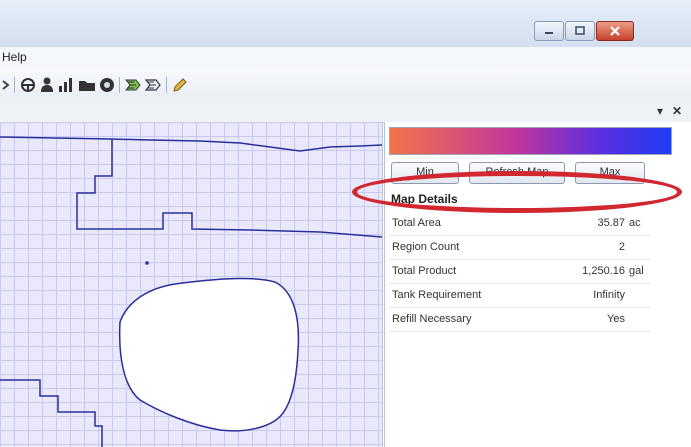  Describe the element at coordinates (28, 85) in the screenshot. I see `steering-wheel-icon` at that location.